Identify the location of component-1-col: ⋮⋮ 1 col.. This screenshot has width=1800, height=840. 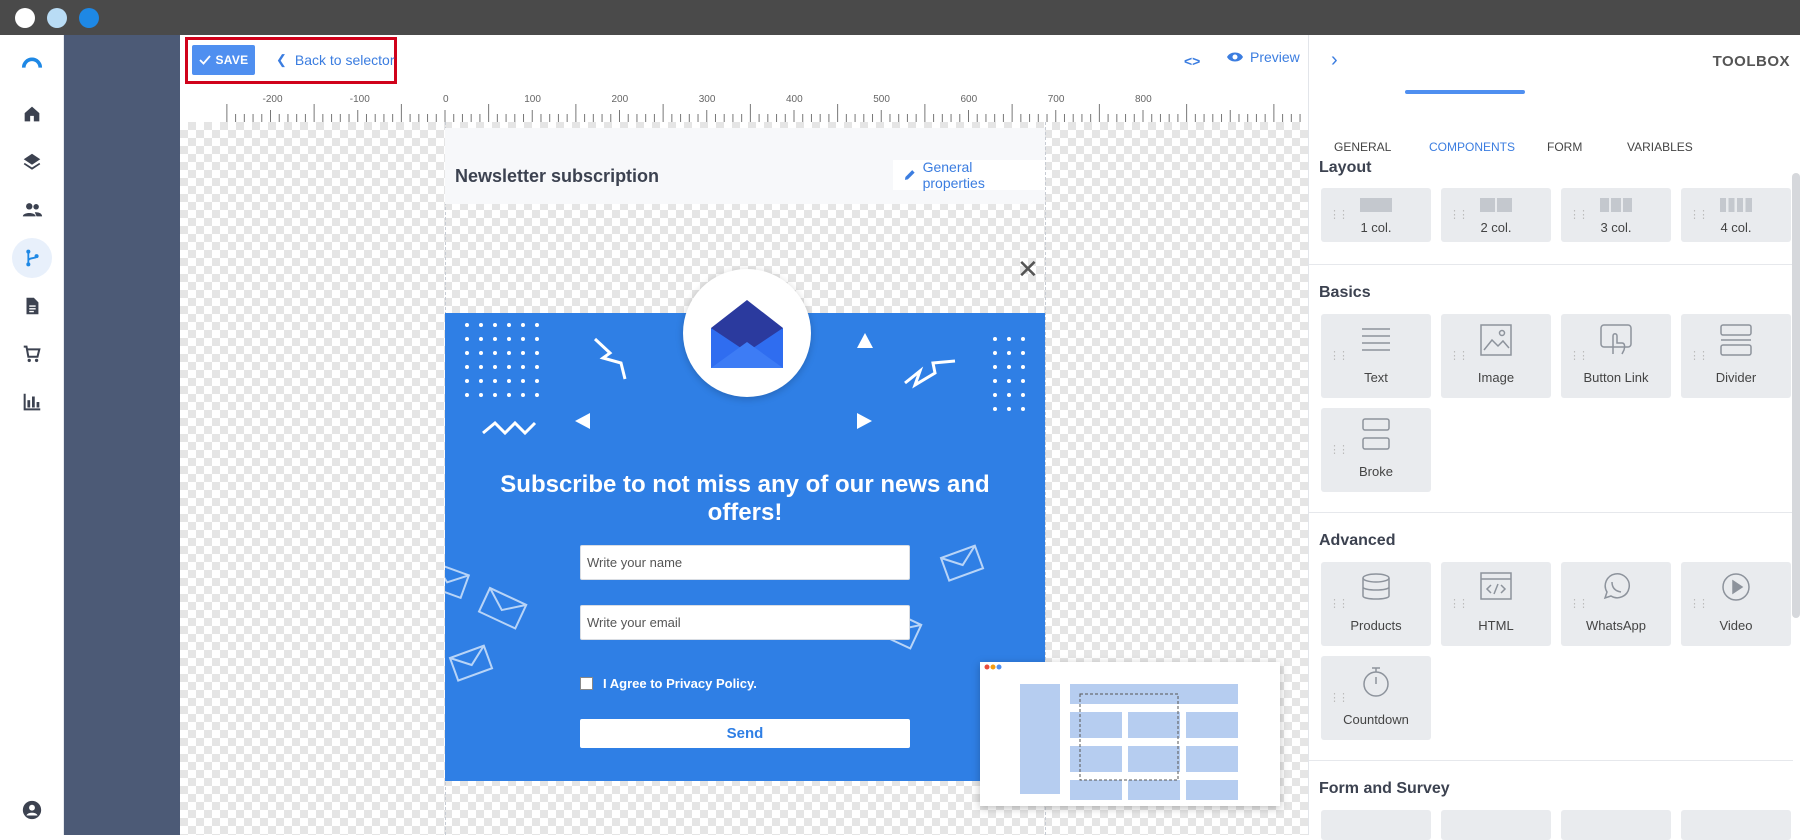
(1376, 215).